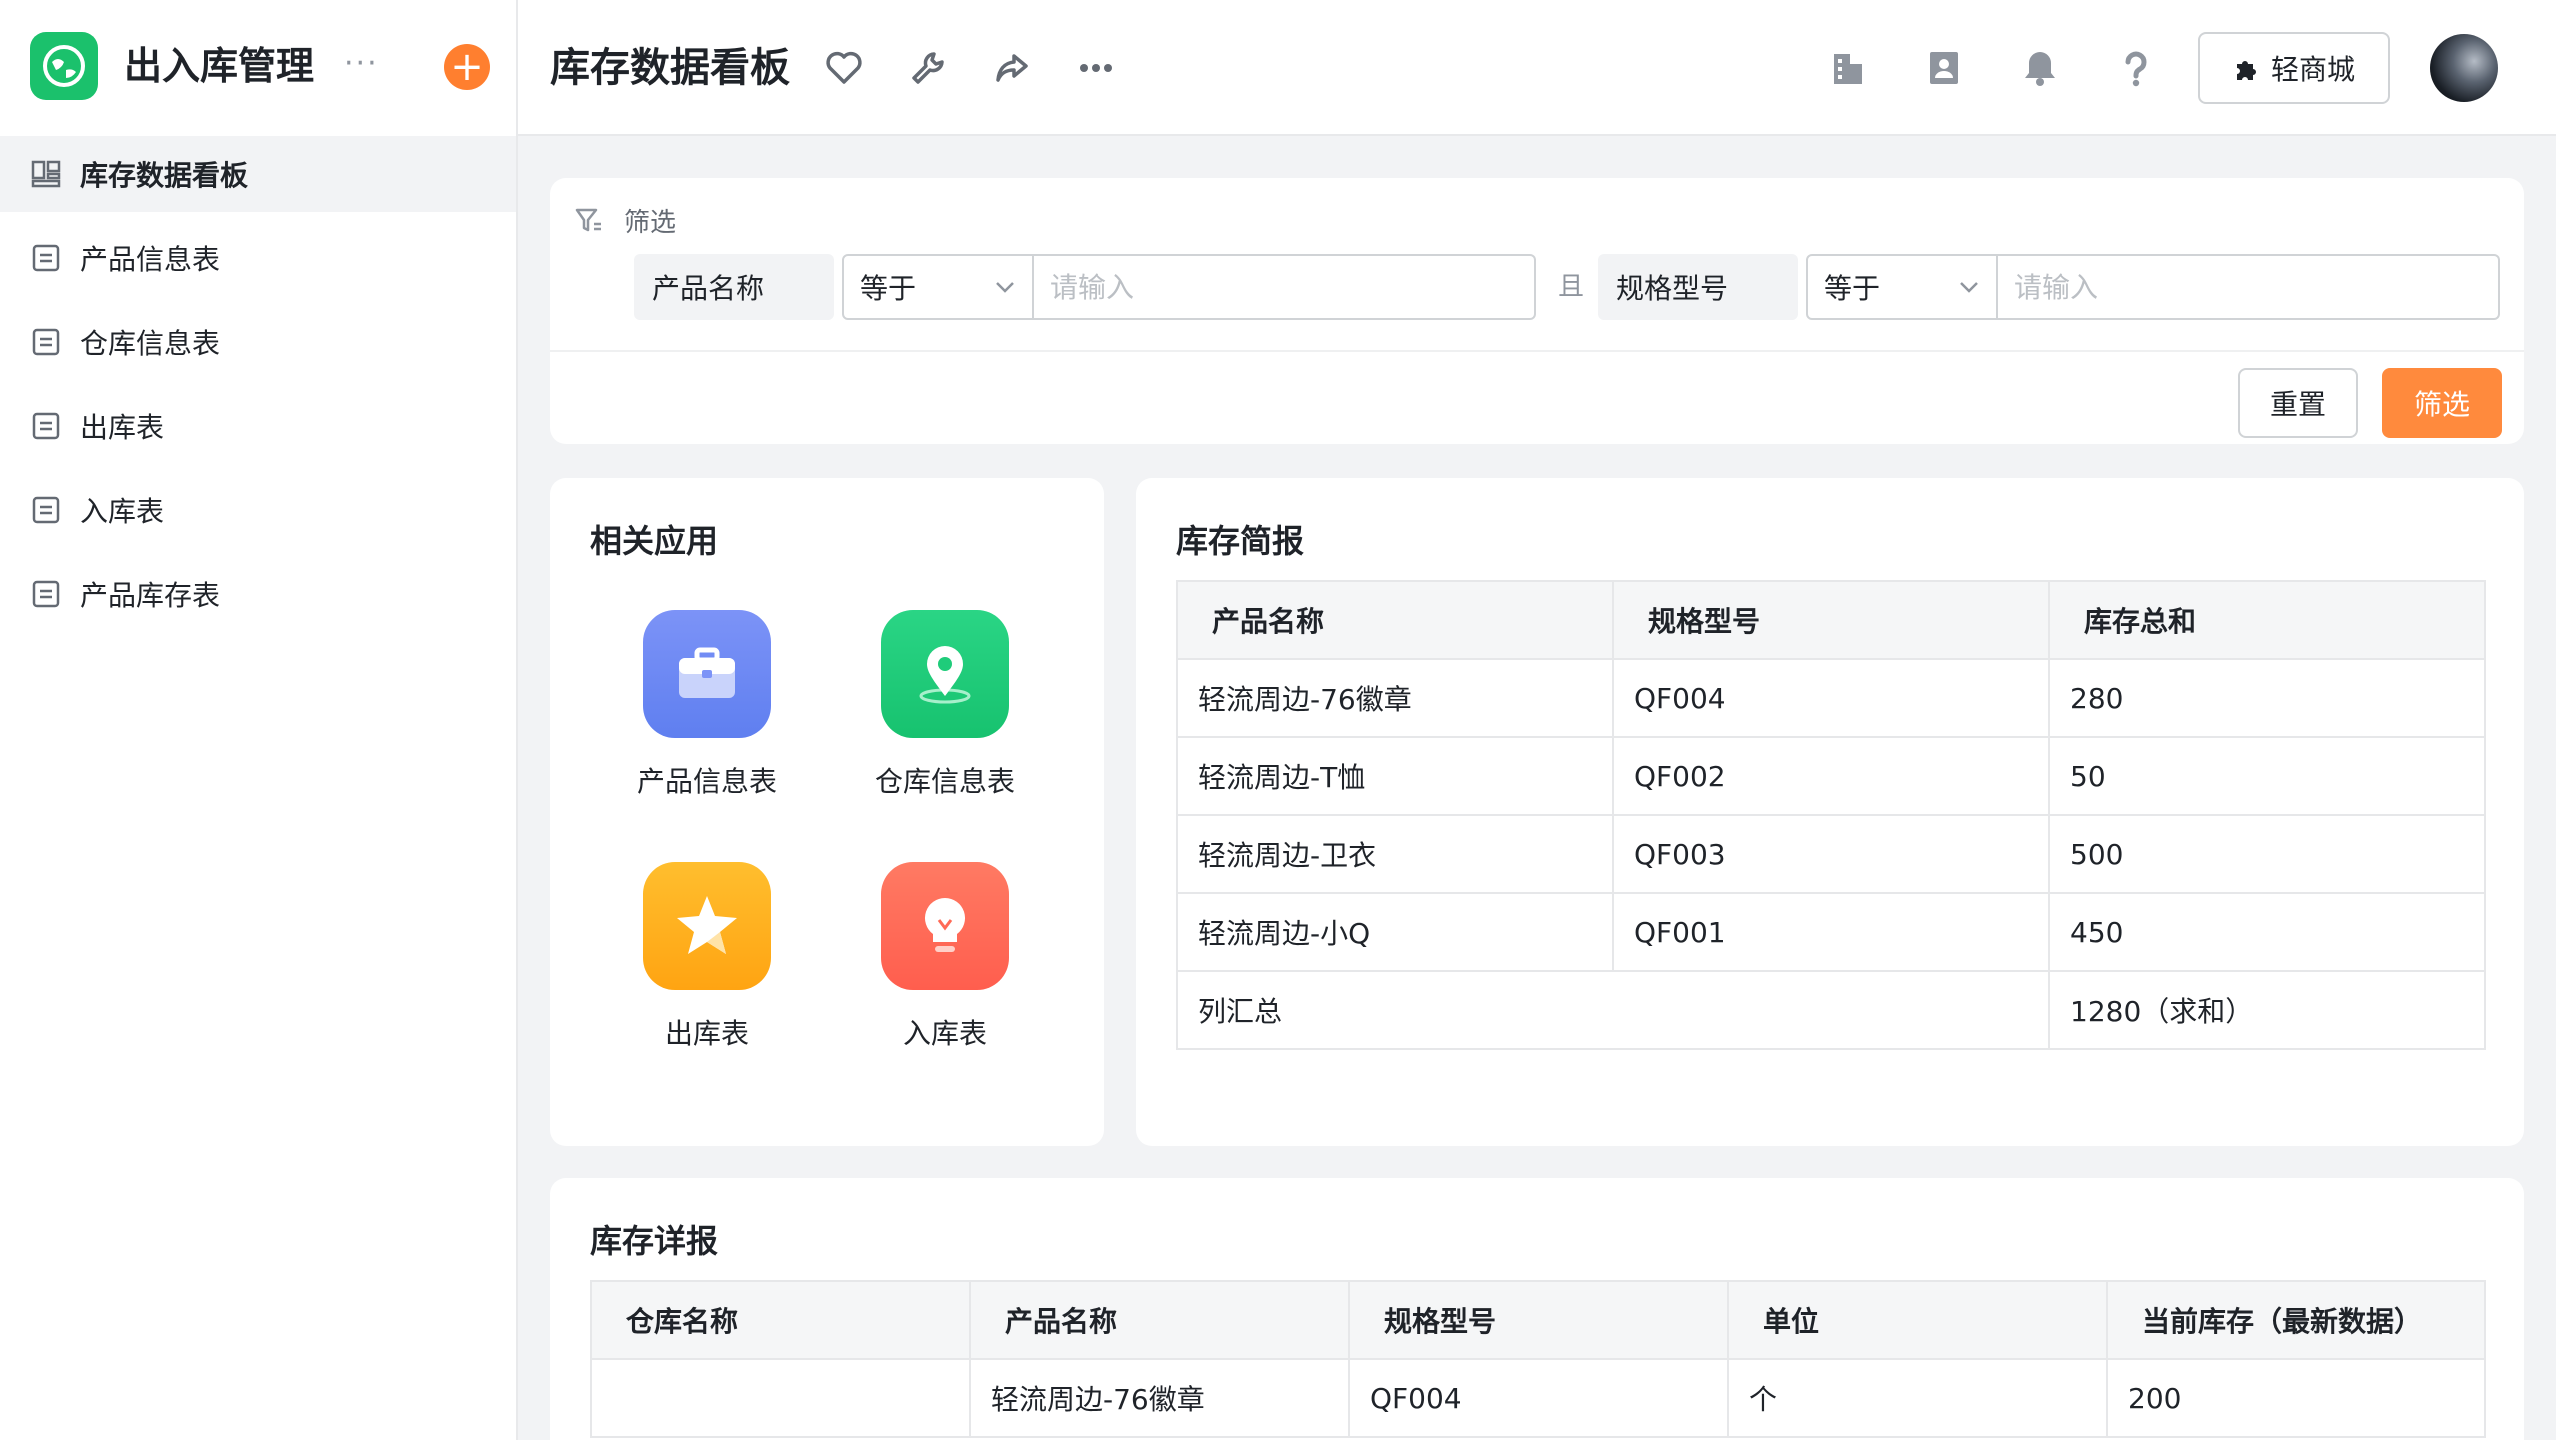  Describe the element at coordinates (734, 287) in the screenshot. I see `filter-field-product-name: 产品名称` at that location.